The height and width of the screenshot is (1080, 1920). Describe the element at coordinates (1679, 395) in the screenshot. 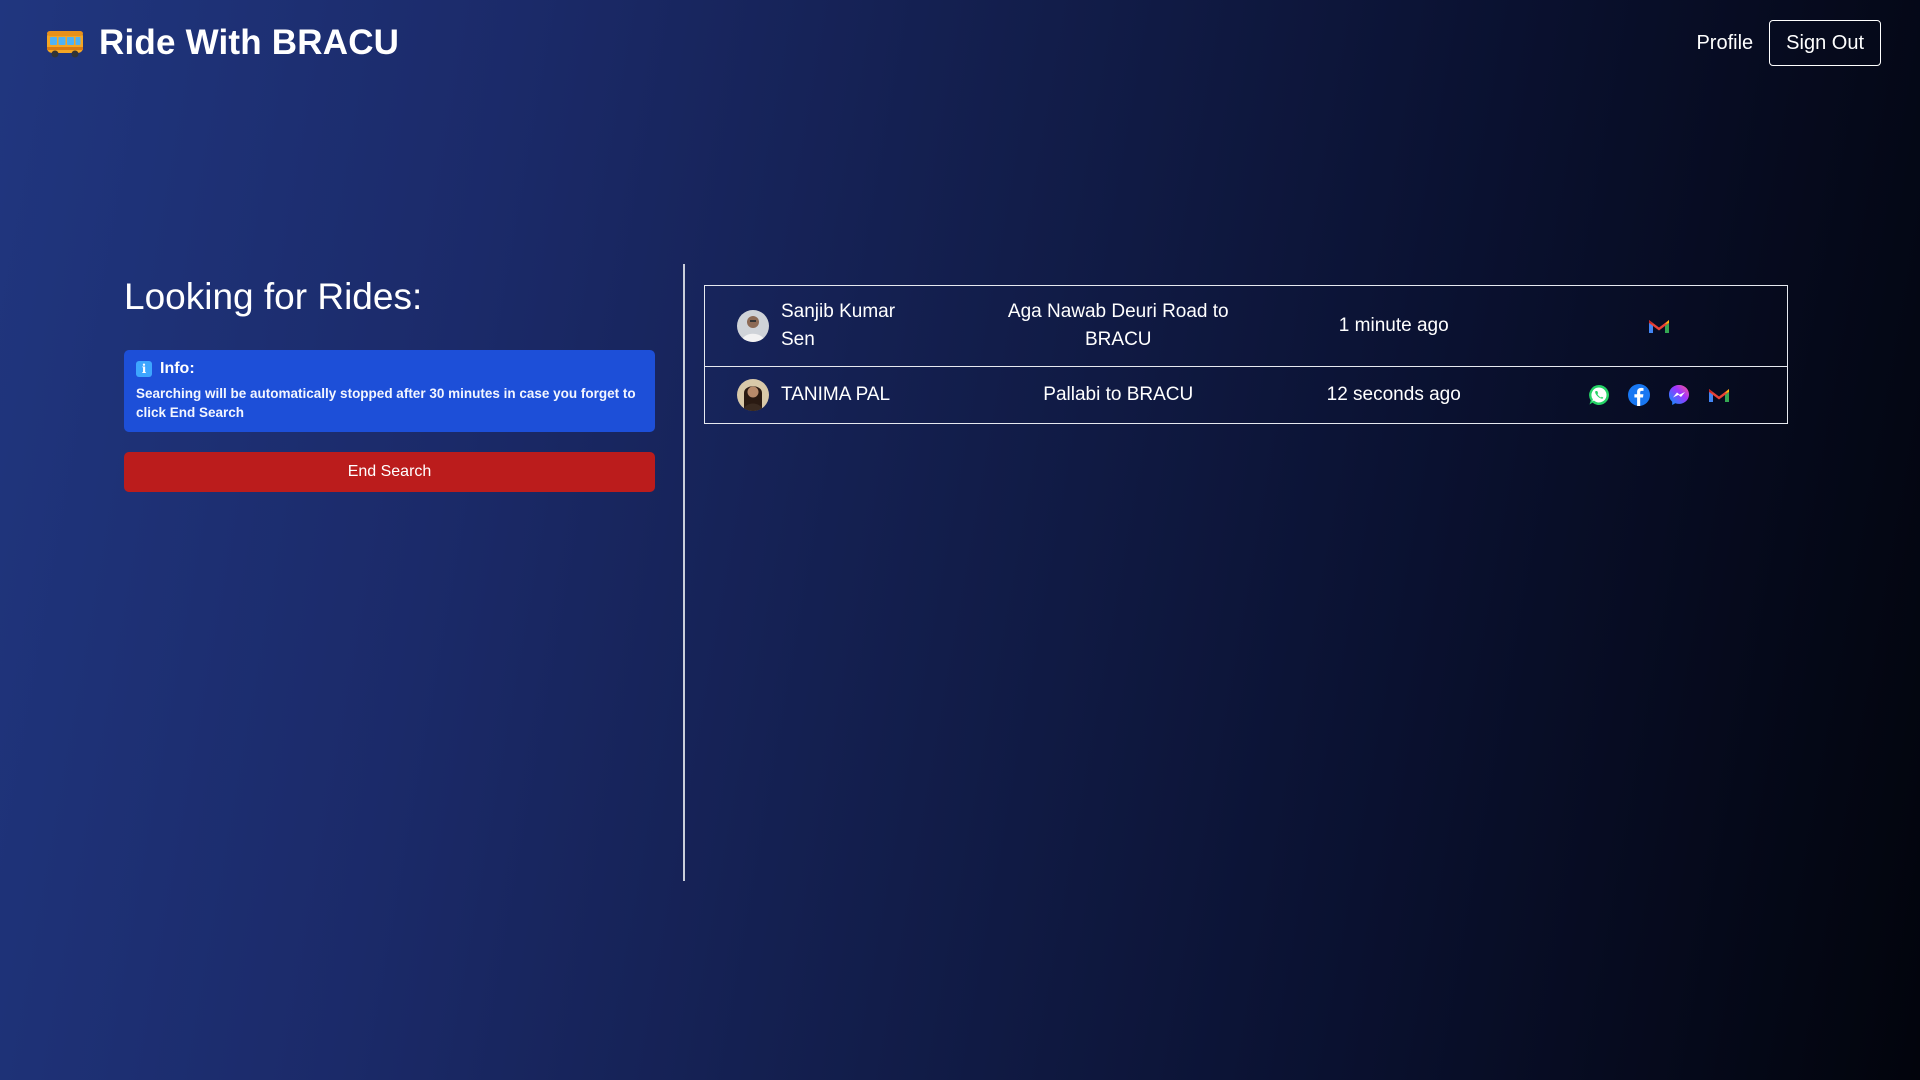

I see `messenger-icon` at that location.